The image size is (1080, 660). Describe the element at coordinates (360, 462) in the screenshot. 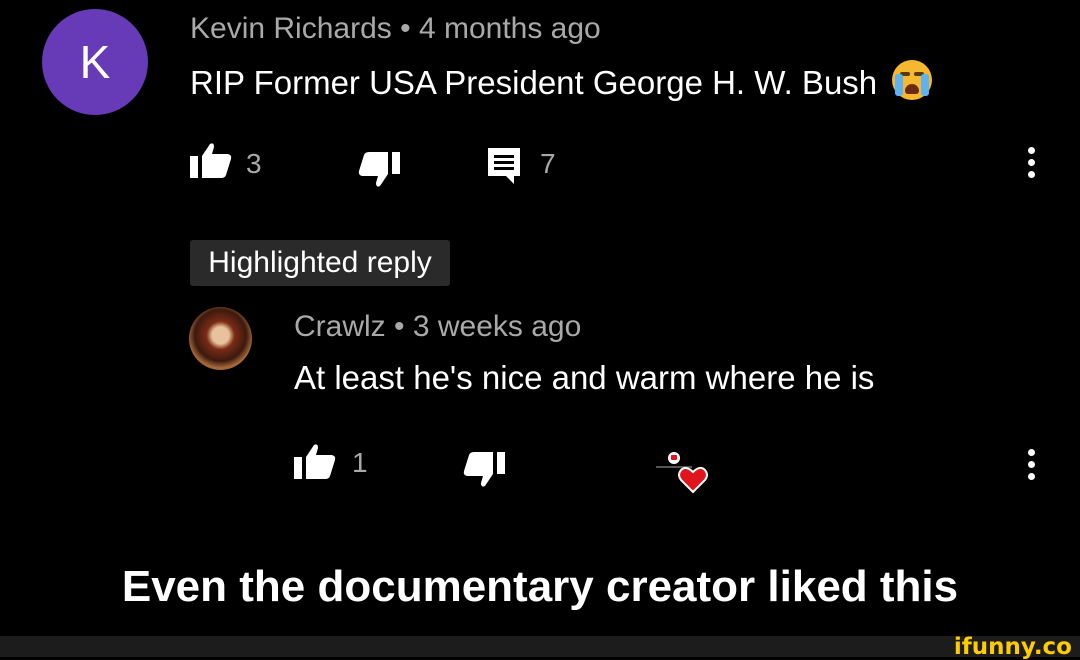

I see `reply-like-count: 1` at that location.